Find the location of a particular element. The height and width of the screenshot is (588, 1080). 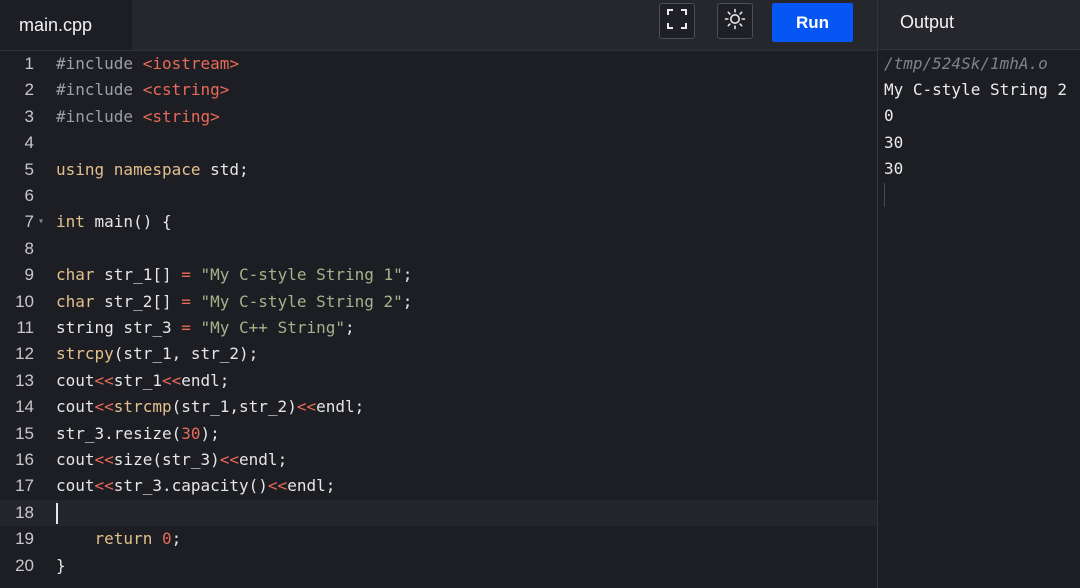

fold-toggle-icon: ▾ is located at coordinates (41, 222).